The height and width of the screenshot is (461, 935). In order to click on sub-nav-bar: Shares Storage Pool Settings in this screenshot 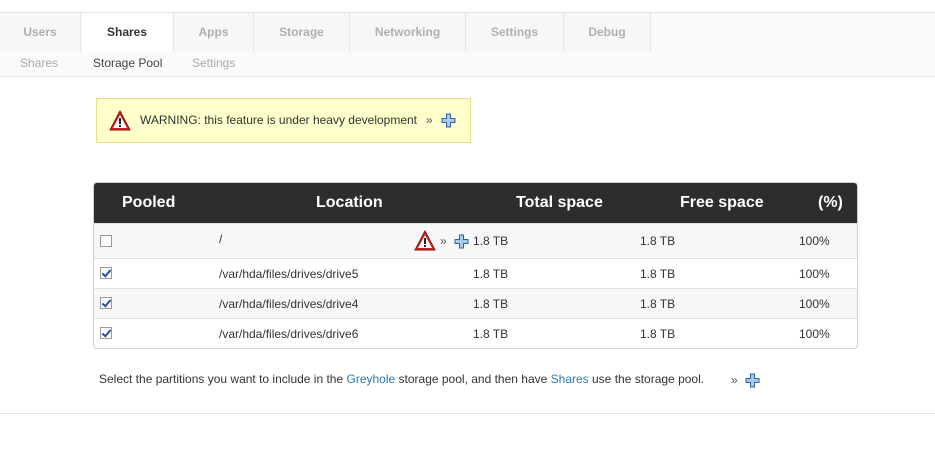, I will do `click(467, 64)`.